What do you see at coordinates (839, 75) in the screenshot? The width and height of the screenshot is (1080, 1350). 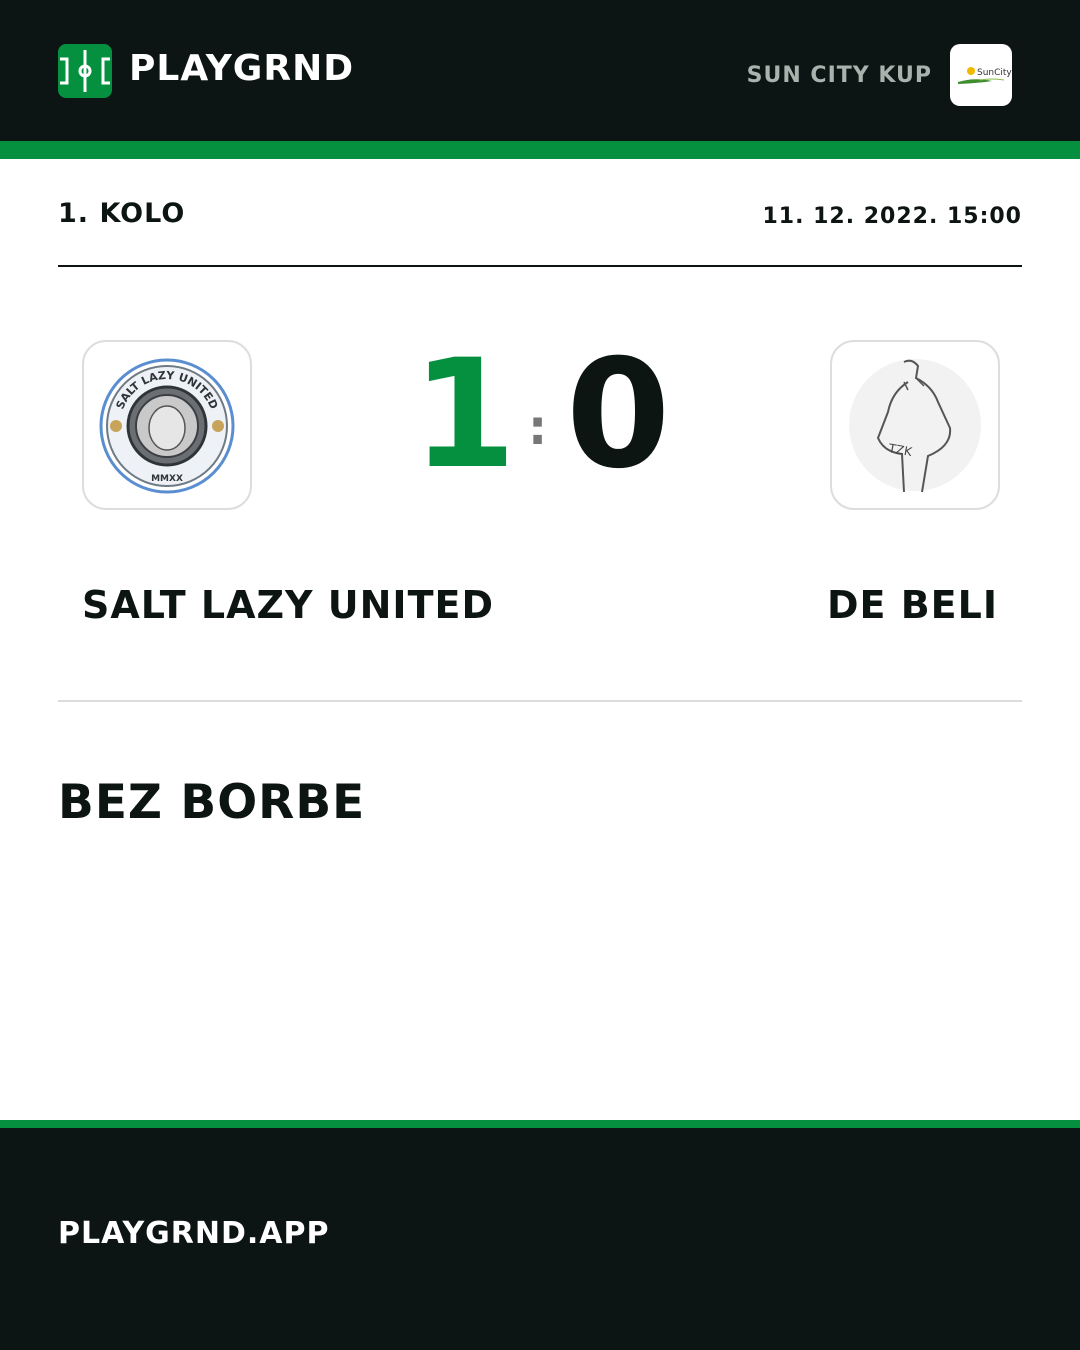 I see `competition-name: SUN CITY KUP` at bounding box center [839, 75].